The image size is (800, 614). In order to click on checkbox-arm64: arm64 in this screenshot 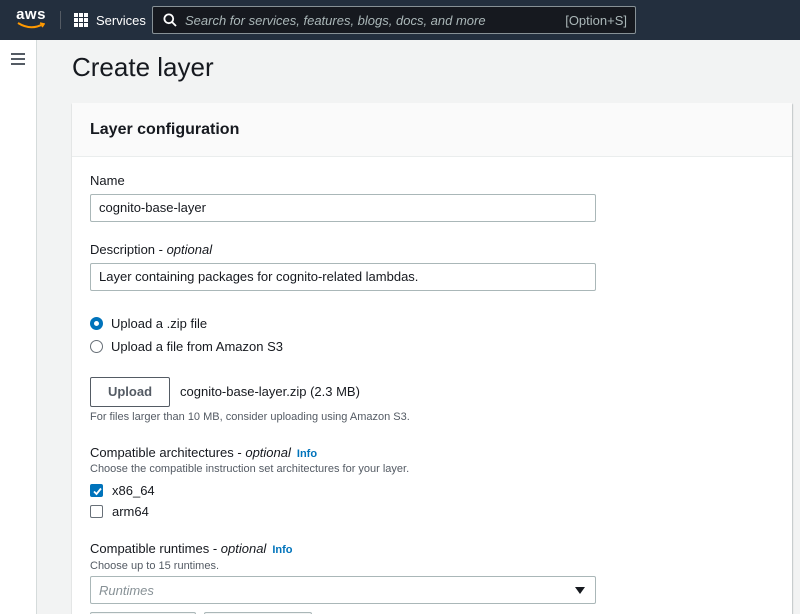, I will do `click(119, 511)`.